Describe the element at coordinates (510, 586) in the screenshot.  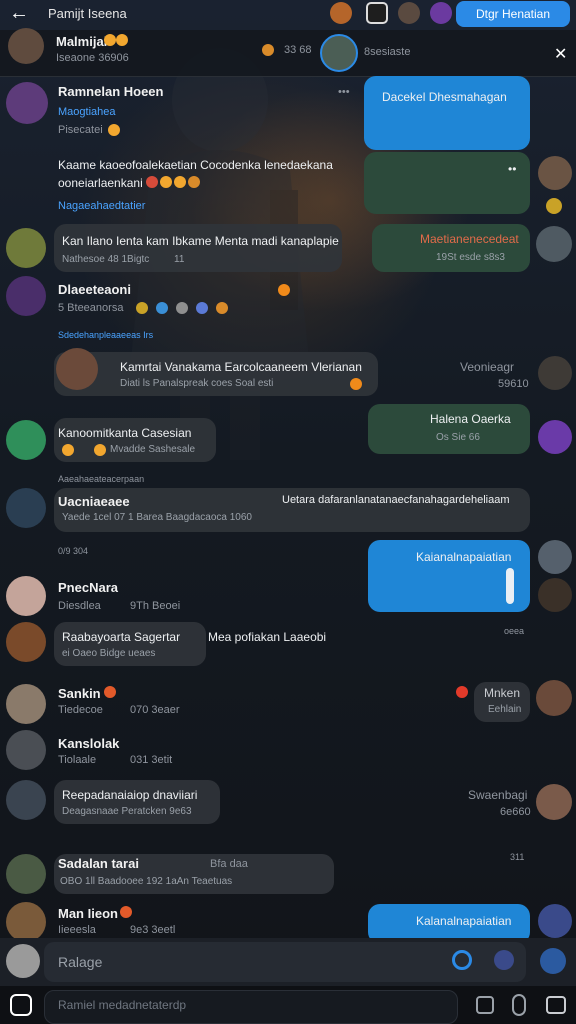
I see `pin-icon` at that location.